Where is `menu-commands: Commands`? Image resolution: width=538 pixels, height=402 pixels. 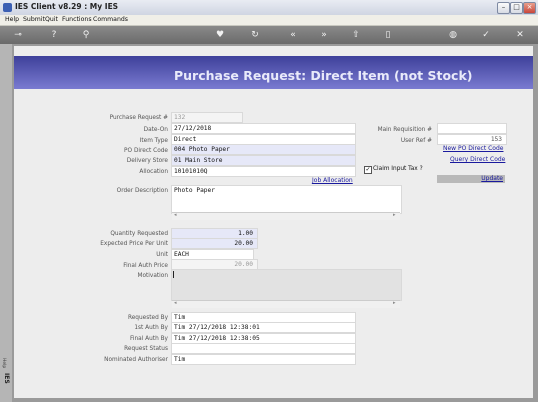 menu-commands: Commands is located at coordinates (110, 19).